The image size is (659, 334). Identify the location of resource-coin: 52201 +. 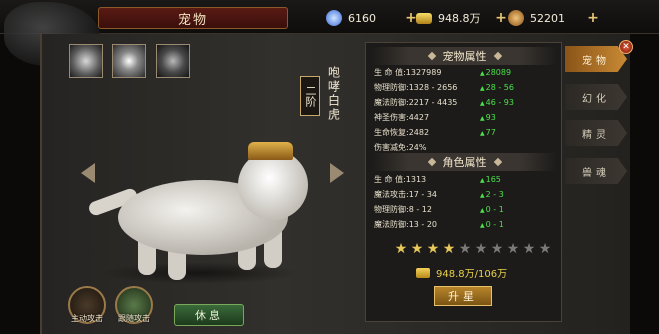
(554, 18).